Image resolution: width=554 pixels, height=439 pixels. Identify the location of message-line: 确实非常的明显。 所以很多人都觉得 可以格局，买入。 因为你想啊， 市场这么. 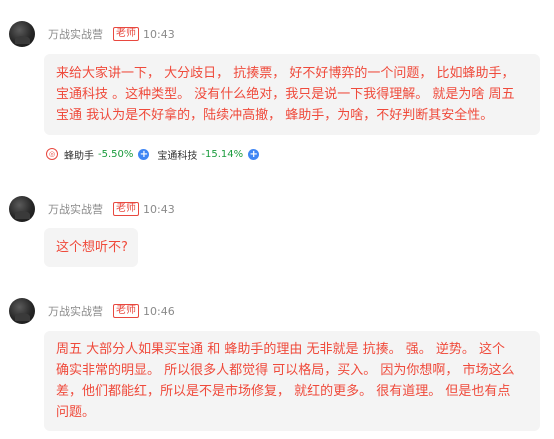
(285, 370).